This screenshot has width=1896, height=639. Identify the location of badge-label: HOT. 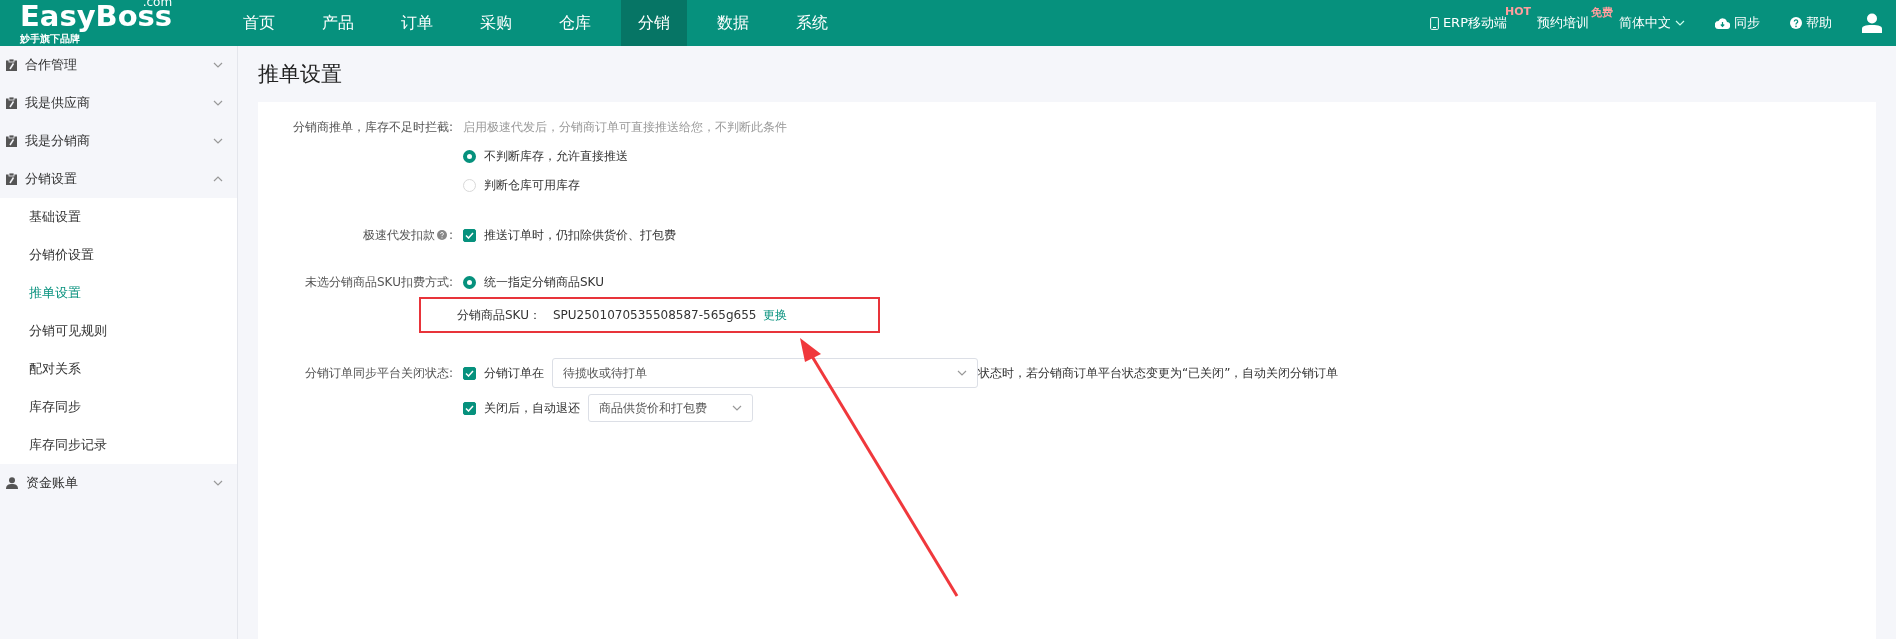
(1517, 11).